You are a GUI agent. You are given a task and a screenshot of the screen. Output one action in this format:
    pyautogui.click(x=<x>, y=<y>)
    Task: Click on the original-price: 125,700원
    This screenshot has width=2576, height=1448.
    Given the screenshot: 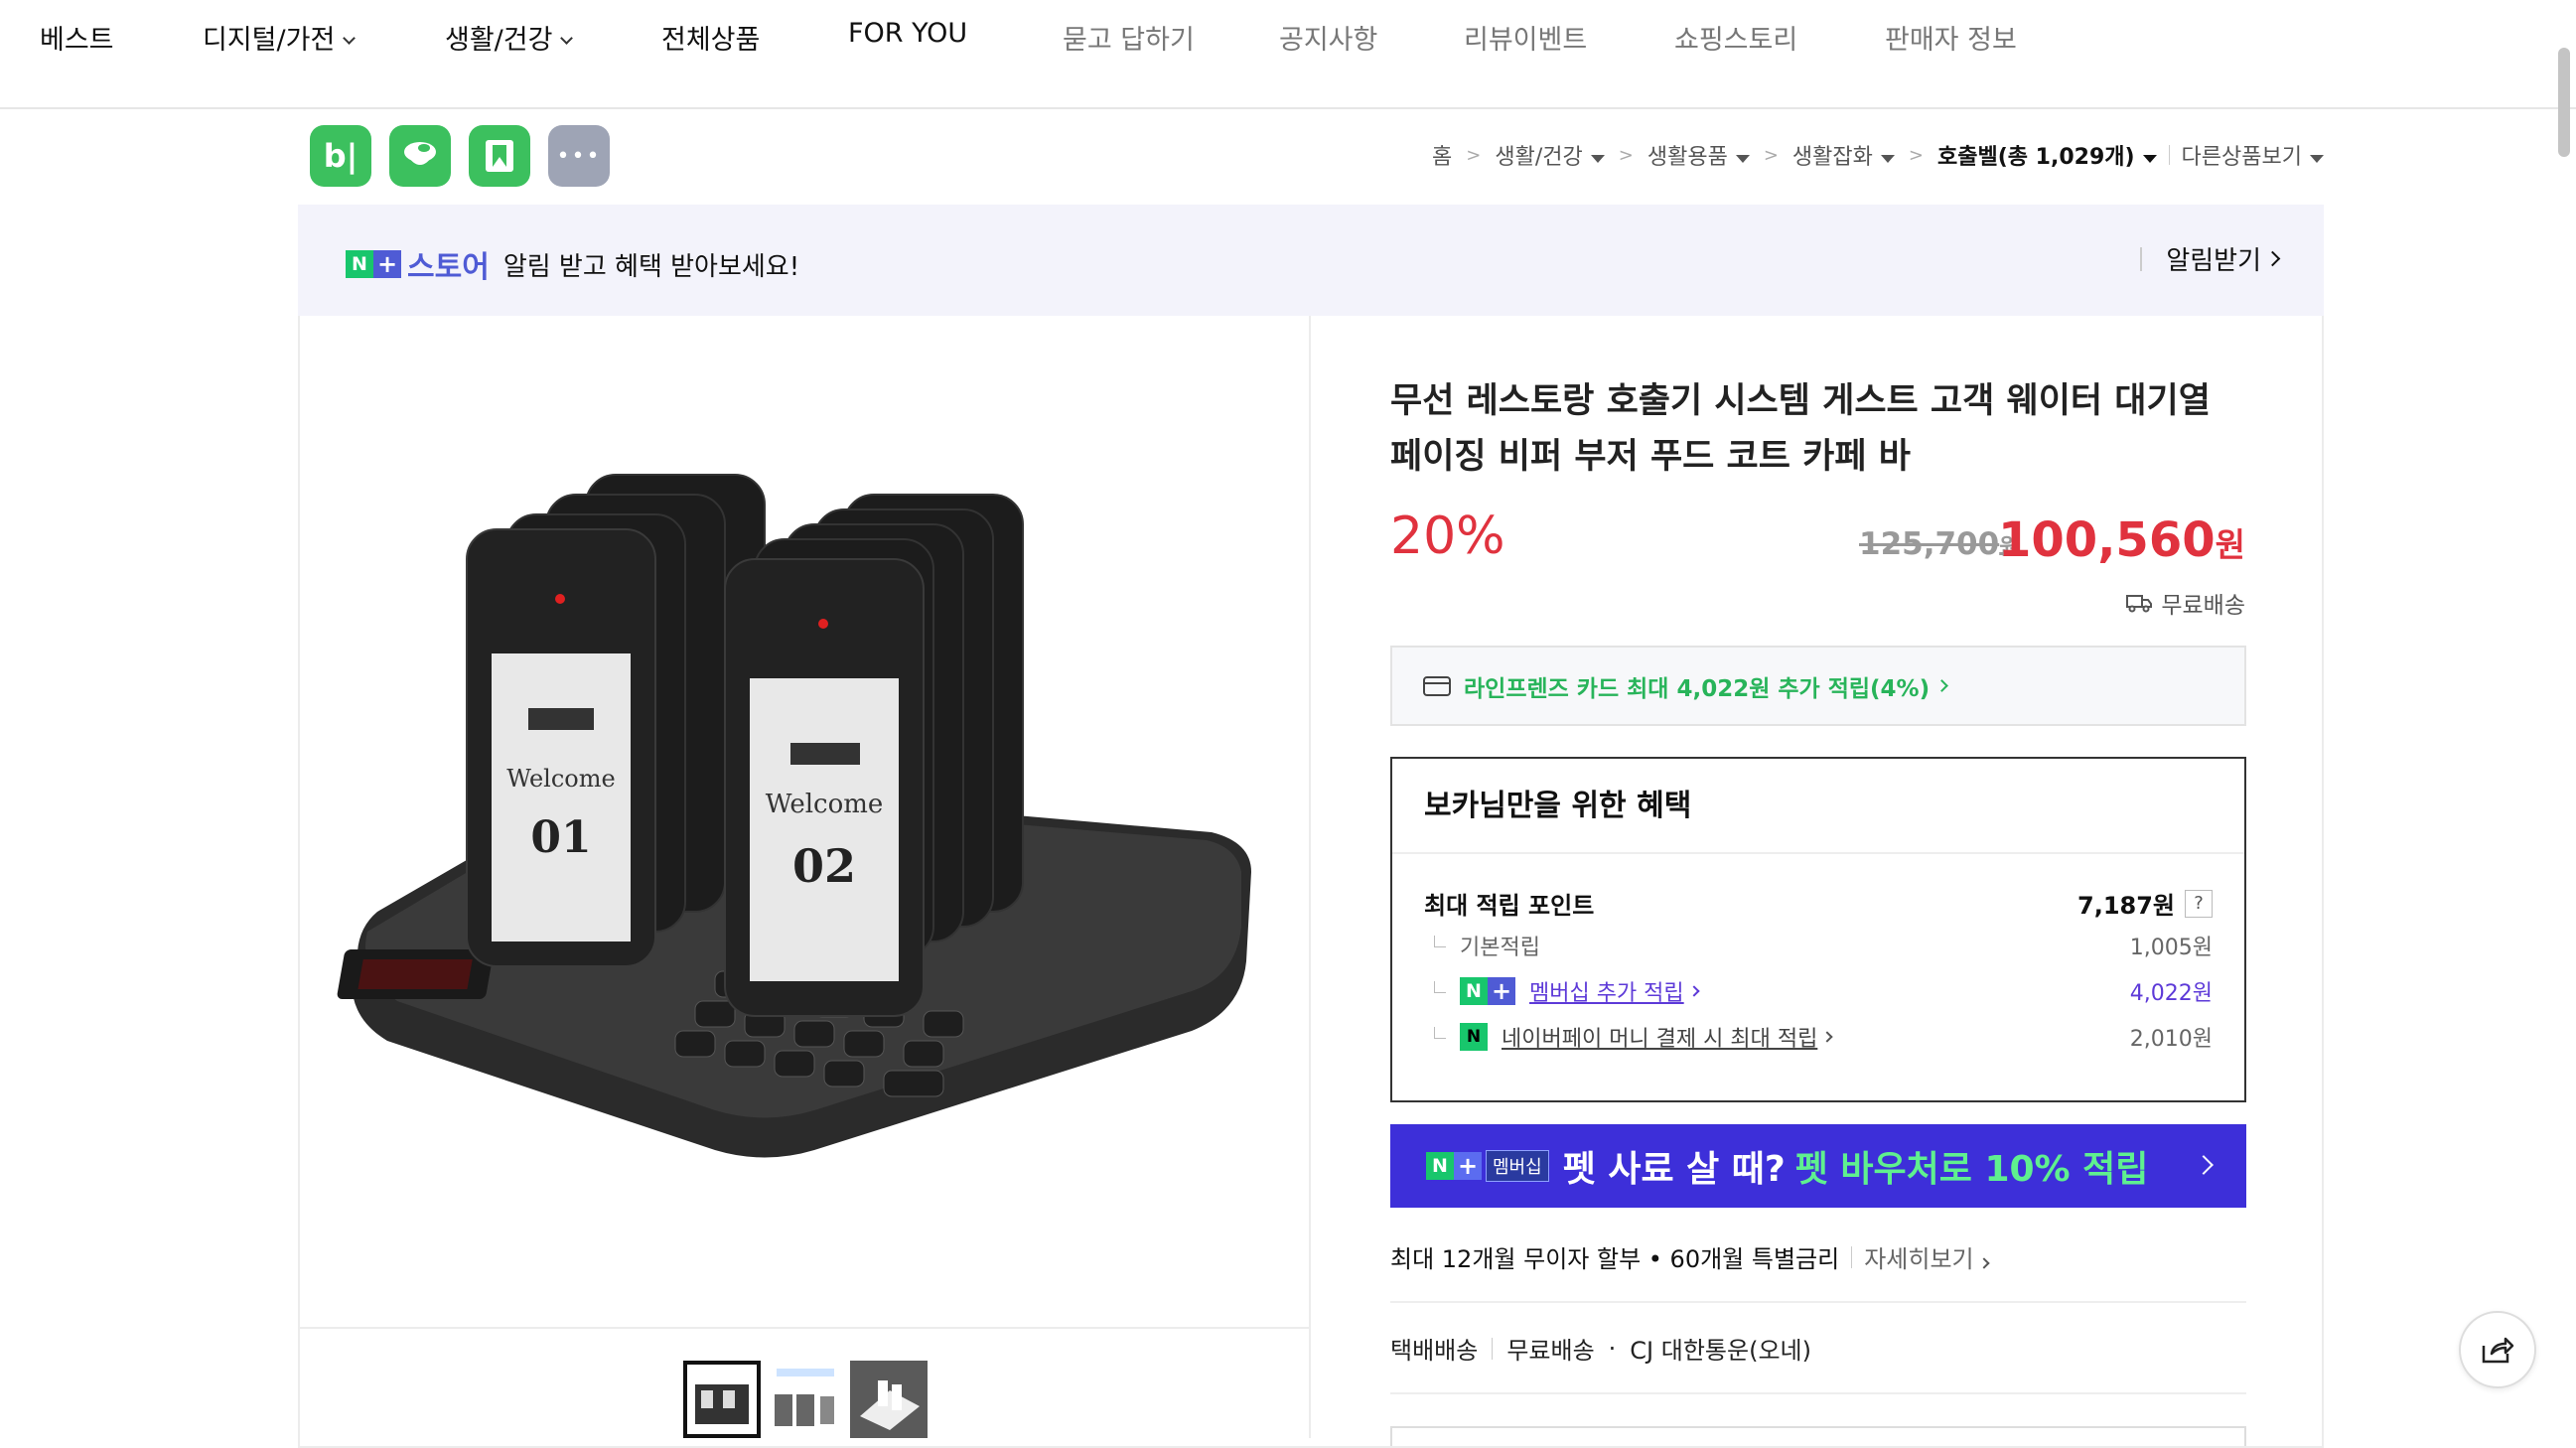 What is the action you would take?
    pyautogui.click(x=1940, y=544)
    